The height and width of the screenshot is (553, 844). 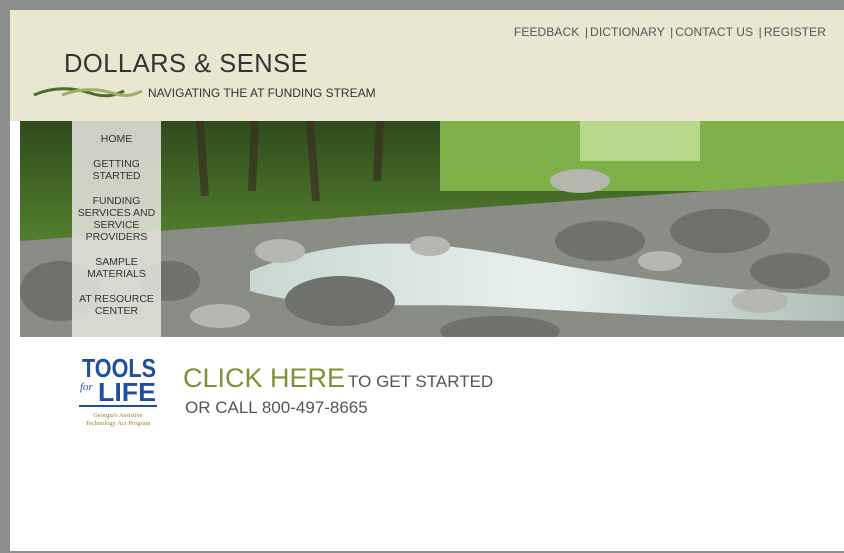 I want to click on feedback-link: FEEDBACK, so click(x=546, y=32).